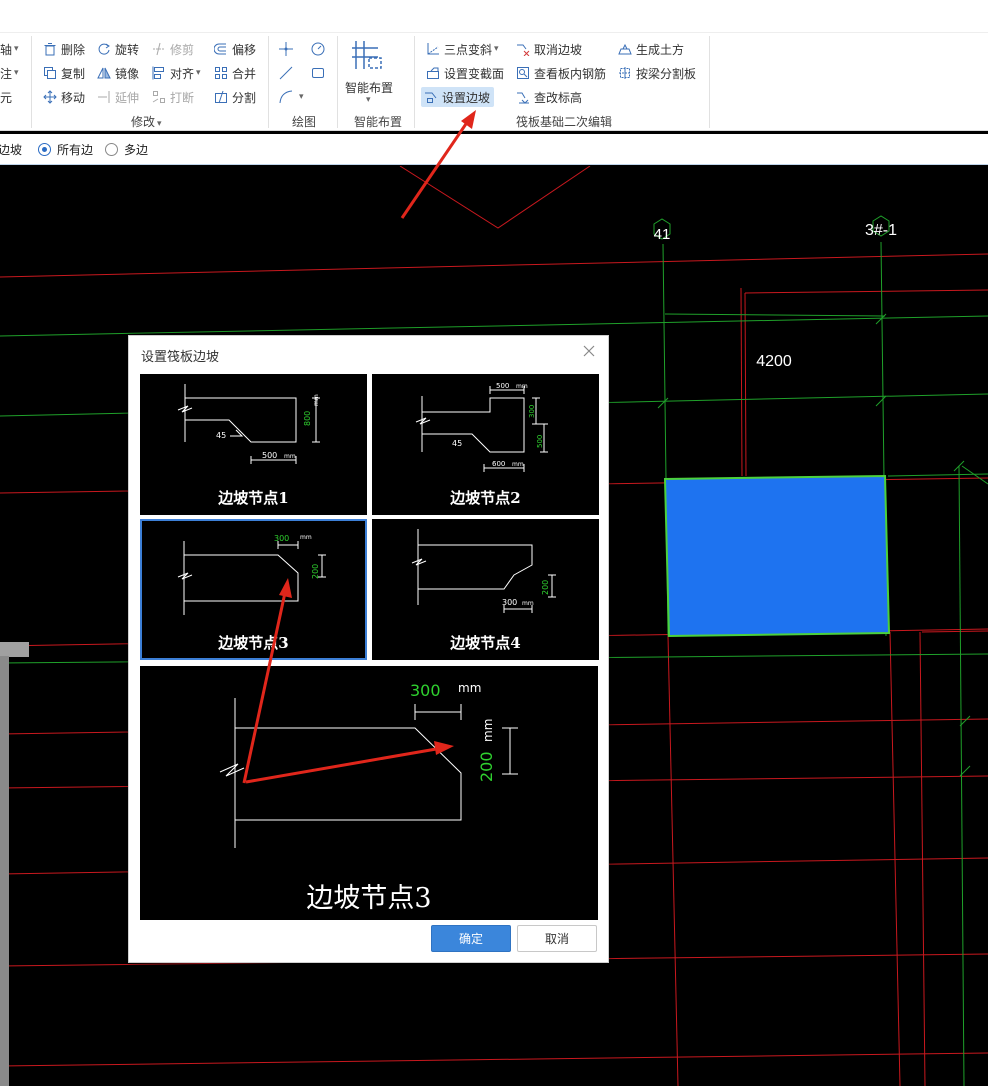 This screenshot has height=1086, width=988. What do you see at coordinates (458, 97) in the screenshot?
I see `set-slope-button: 设置边坡` at bounding box center [458, 97].